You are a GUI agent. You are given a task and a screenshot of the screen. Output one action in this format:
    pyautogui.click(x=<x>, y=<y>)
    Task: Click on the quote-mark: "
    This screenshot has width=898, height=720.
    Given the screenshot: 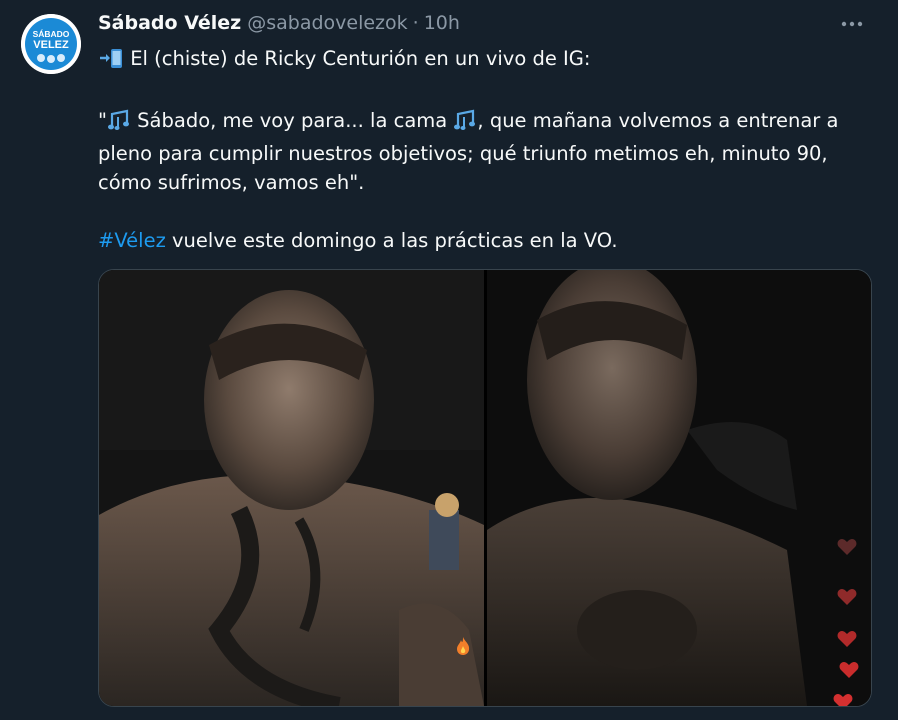 What is the action you would take?
    pyautogui.click(x=102, y=120)
    